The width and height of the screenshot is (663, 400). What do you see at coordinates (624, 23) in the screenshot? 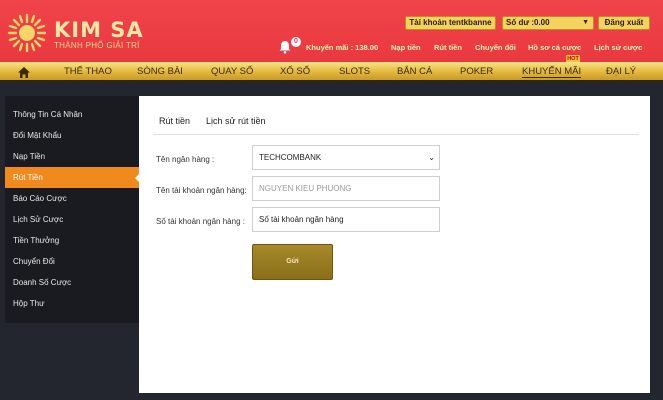
I see `logout-button: Đăng xuất` at bounding box center [624, 23].